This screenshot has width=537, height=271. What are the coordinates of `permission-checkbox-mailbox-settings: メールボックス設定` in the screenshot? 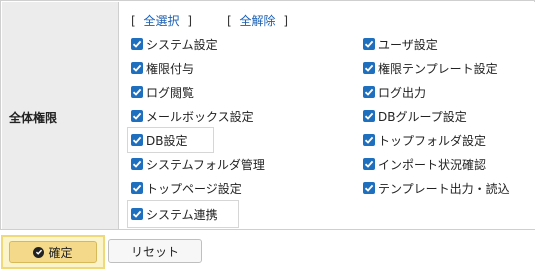 It's located at (192, 116).